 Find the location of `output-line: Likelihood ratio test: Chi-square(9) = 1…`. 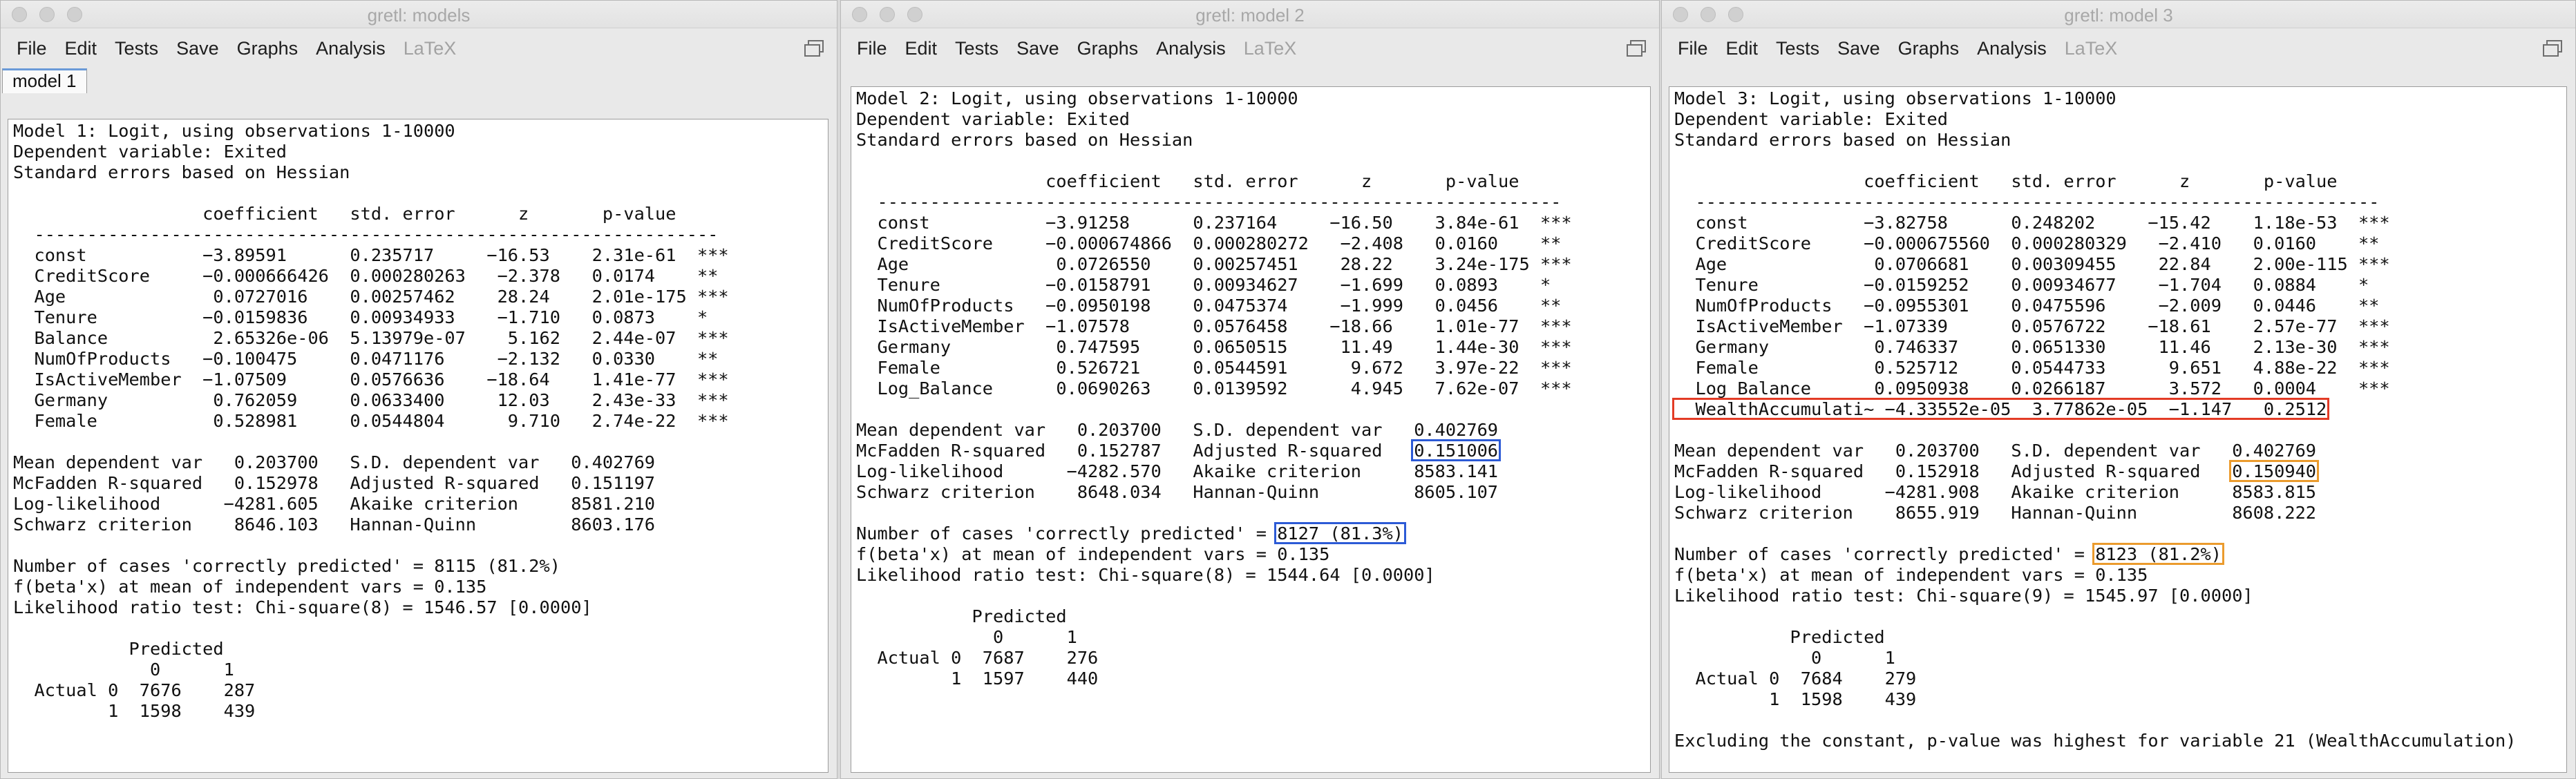

output-line: Likelihood ratio test: Chi-square(9) = 1… is located at coordinates (1963, 596).